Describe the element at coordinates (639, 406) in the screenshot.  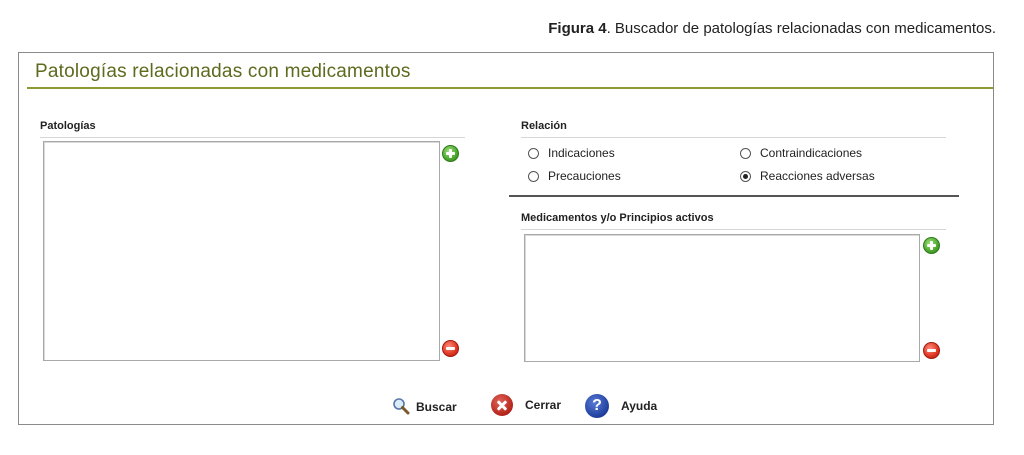
I see `help-button-label: Ayuda` at that location.